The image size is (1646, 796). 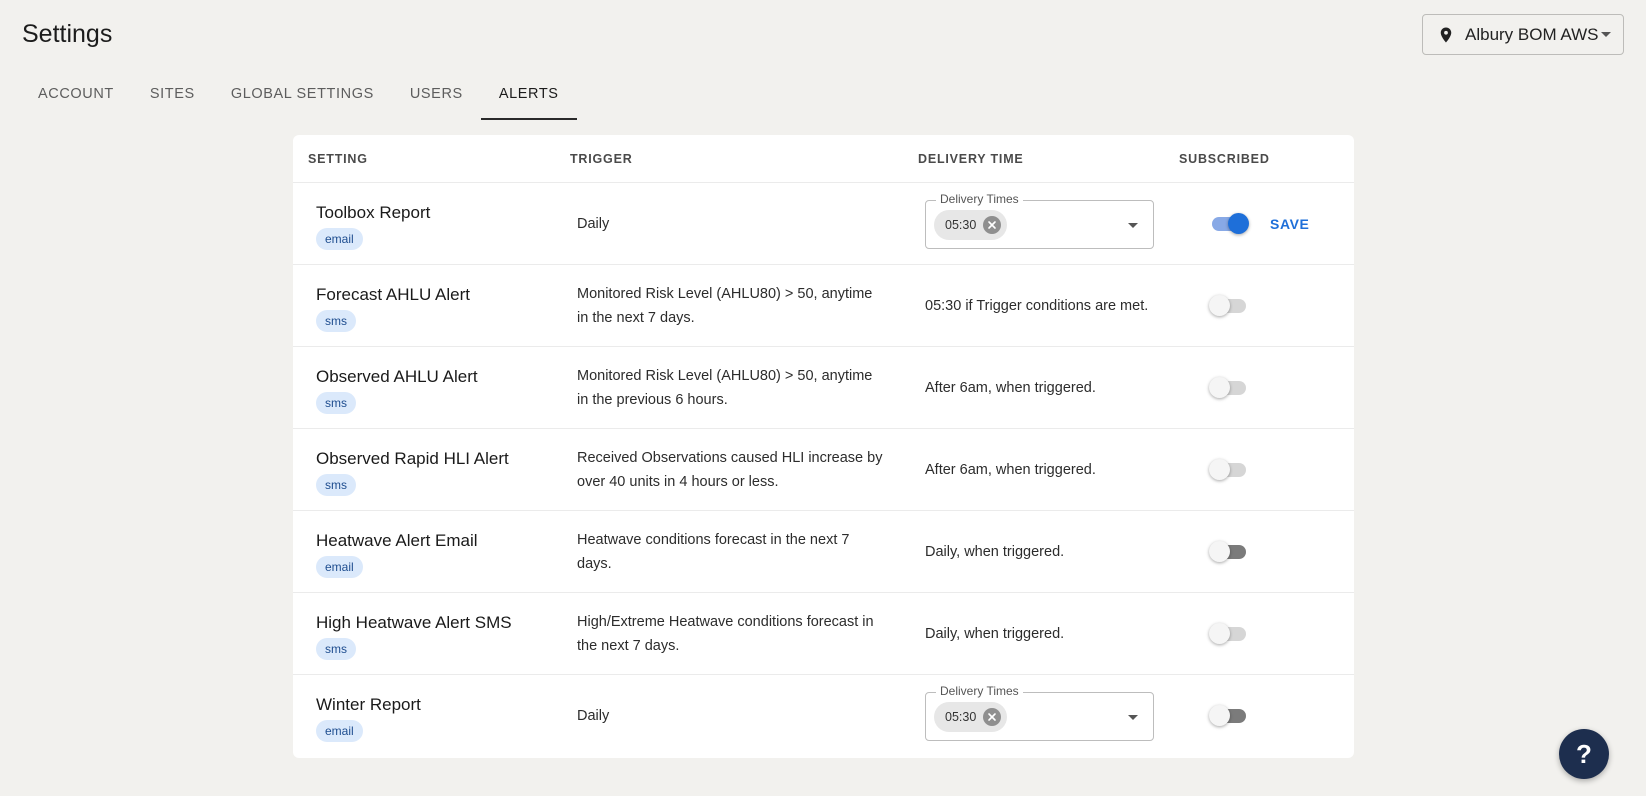 I want to click on header-subscribed: SUBSCRIBED, so click(x=1224, y=159).